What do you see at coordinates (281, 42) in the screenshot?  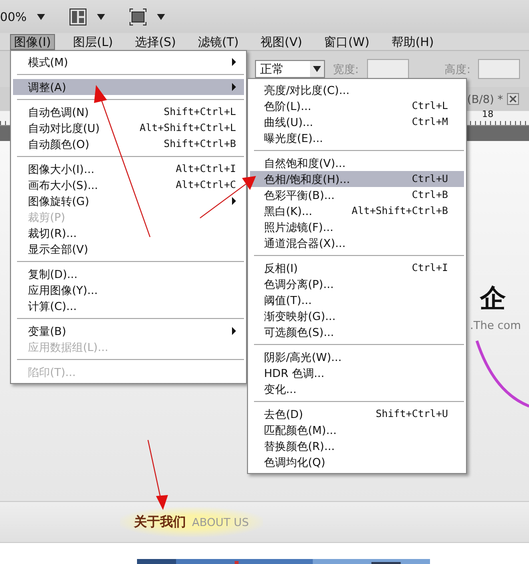 I see `menu-bar-item: 视图(V)` at bounding box center [281, 42].